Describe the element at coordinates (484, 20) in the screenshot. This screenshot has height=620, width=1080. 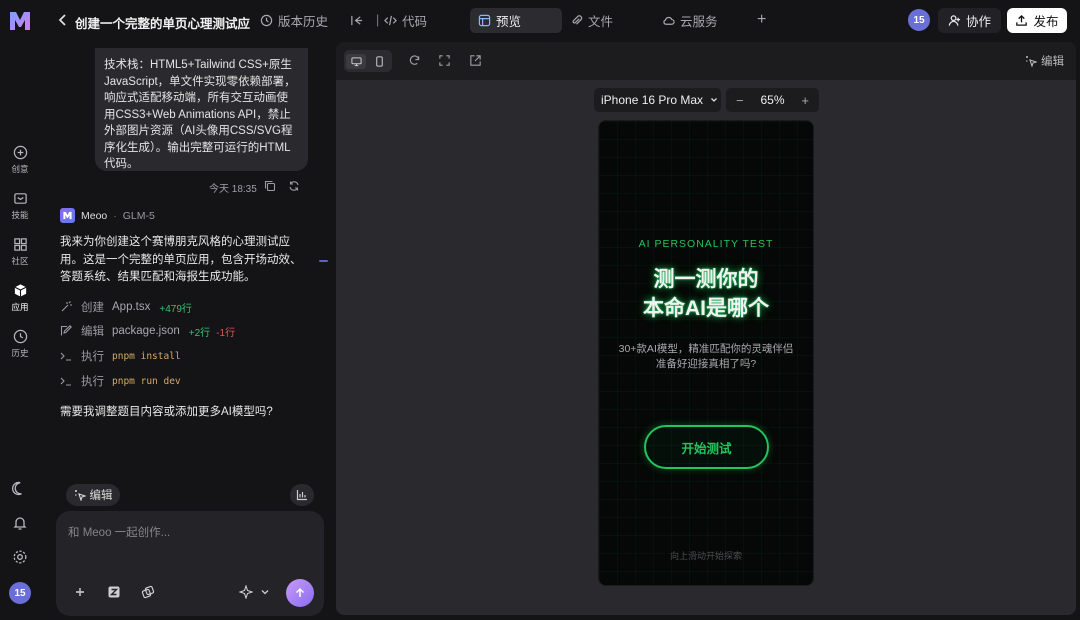
I see `preview-icon` at that location.